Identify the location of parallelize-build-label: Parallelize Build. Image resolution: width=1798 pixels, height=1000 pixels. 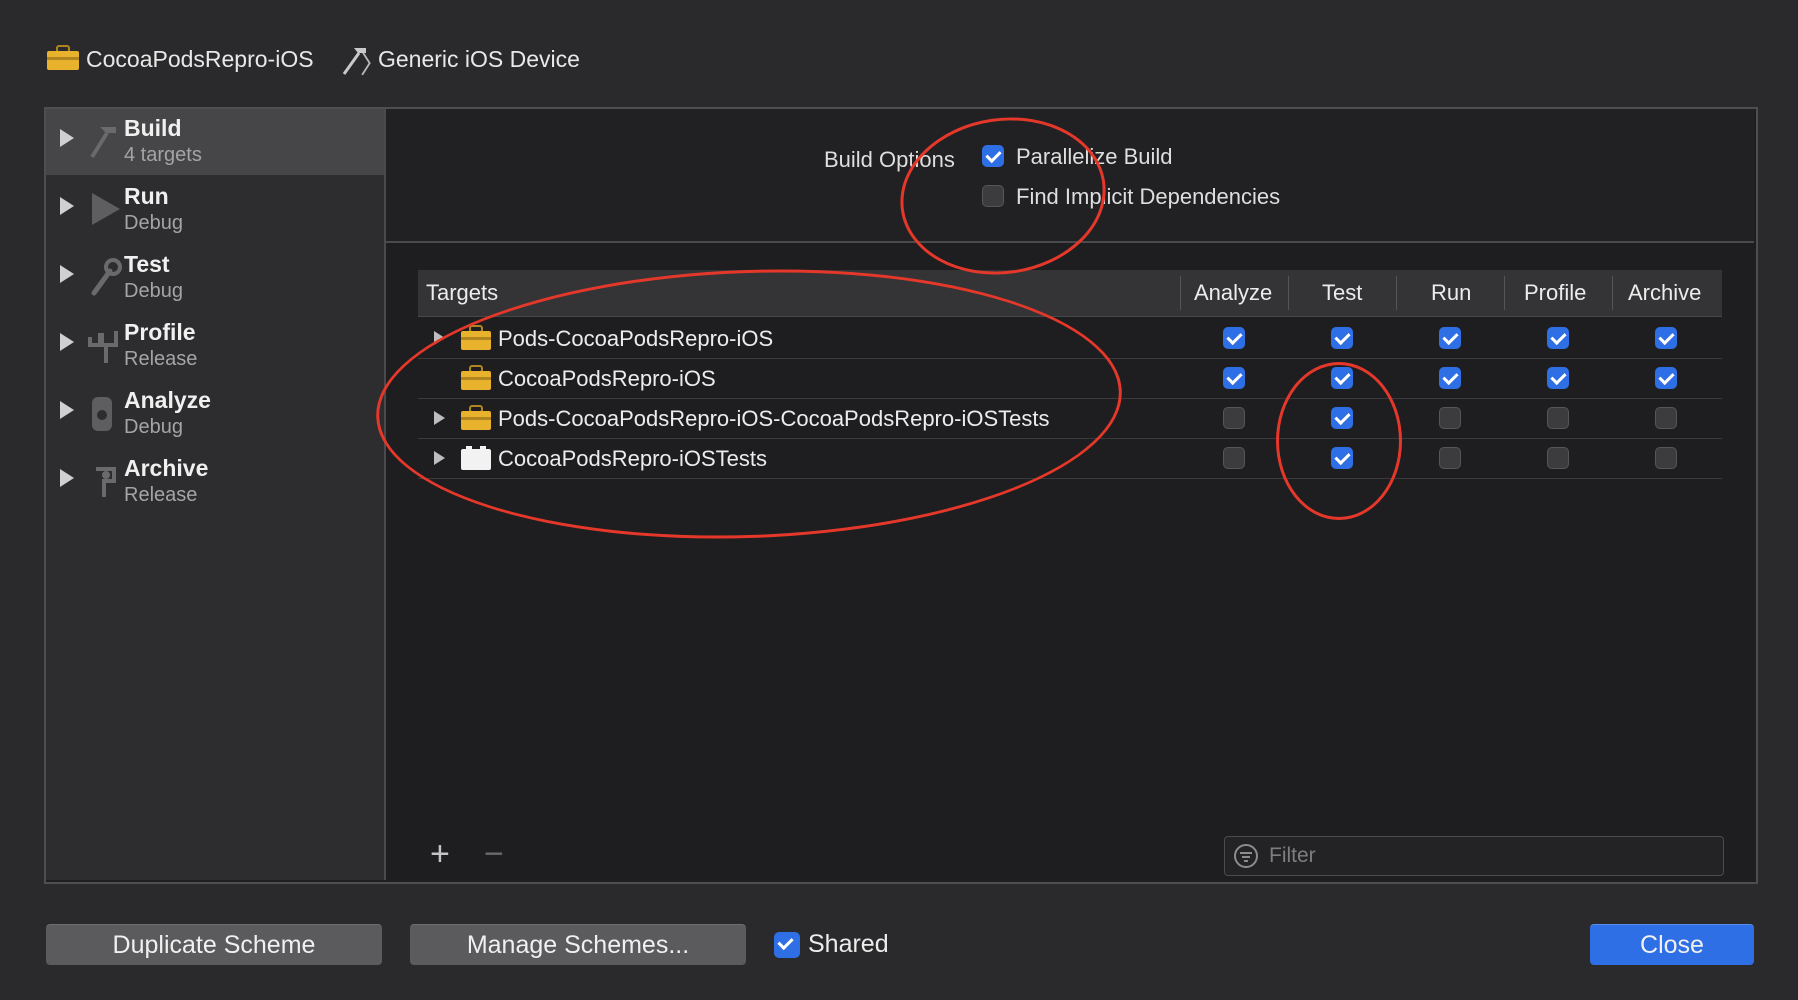
(1094, 156).